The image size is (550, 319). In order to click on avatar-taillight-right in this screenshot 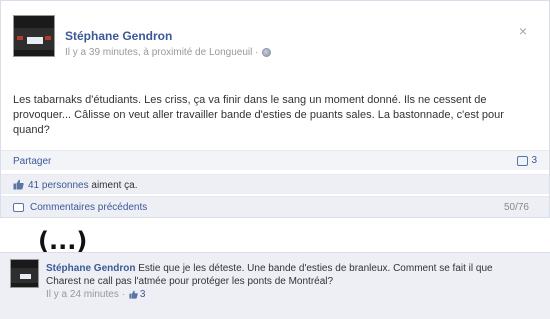, I will do `click(48, 38)`.